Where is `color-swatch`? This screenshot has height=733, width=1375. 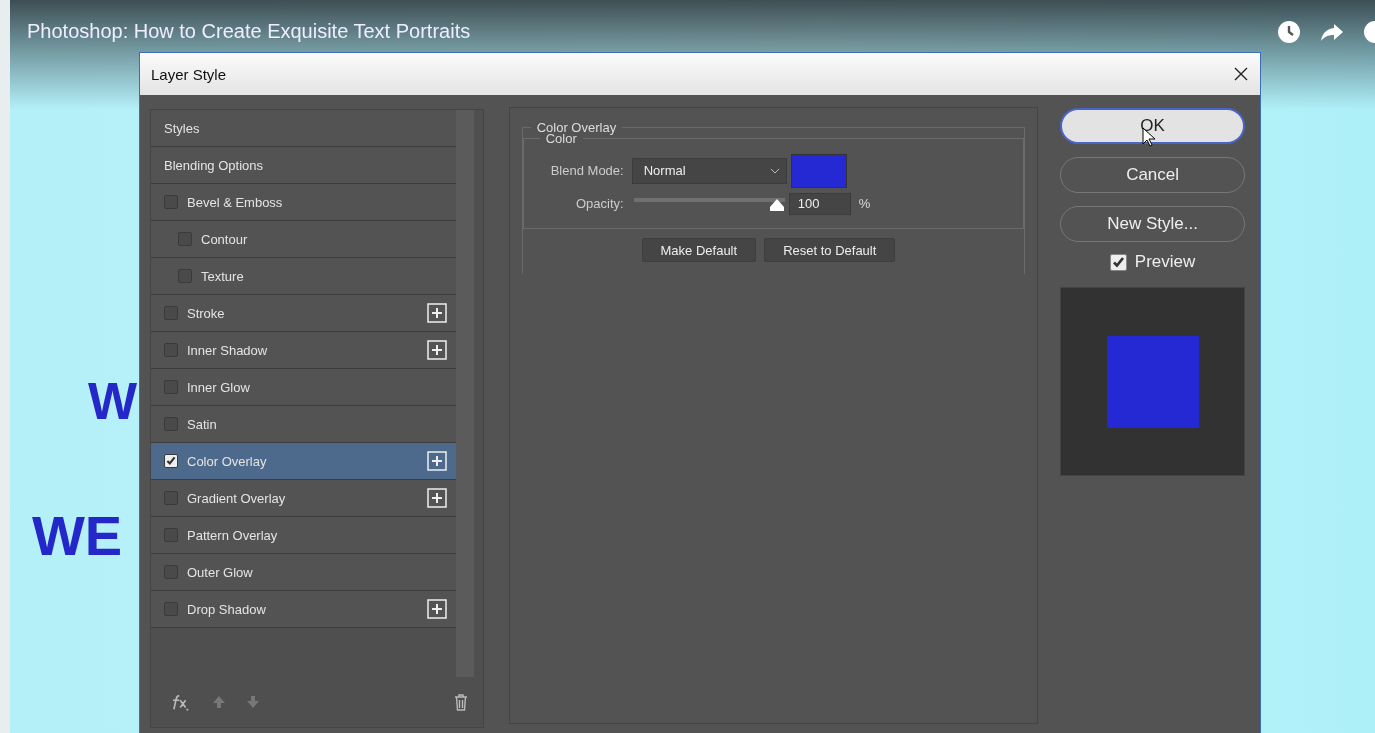
color-swatch is located at coordinates (818, 170).